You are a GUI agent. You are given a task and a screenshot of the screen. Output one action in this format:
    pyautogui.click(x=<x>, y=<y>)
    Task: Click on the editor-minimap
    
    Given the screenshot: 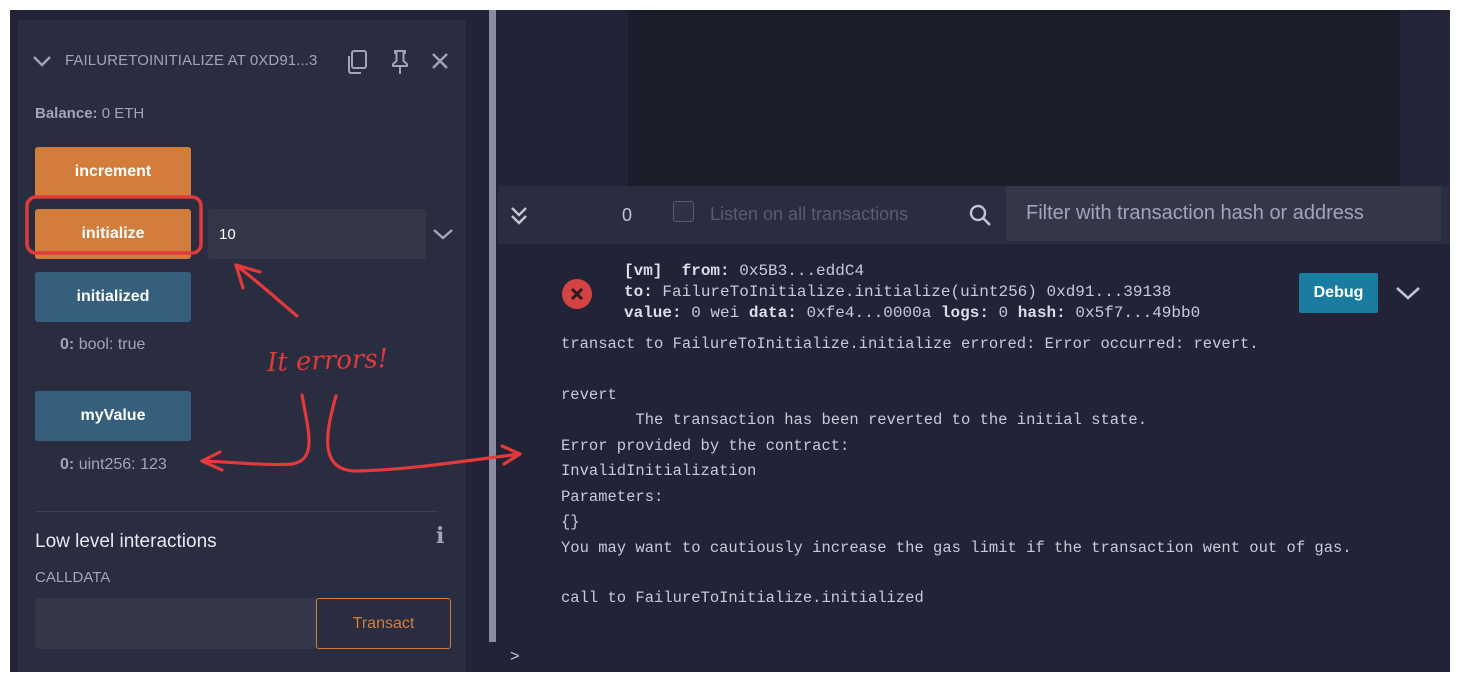 What is the action you would take?
    pyautogui.click(x=1425, y=98)
    